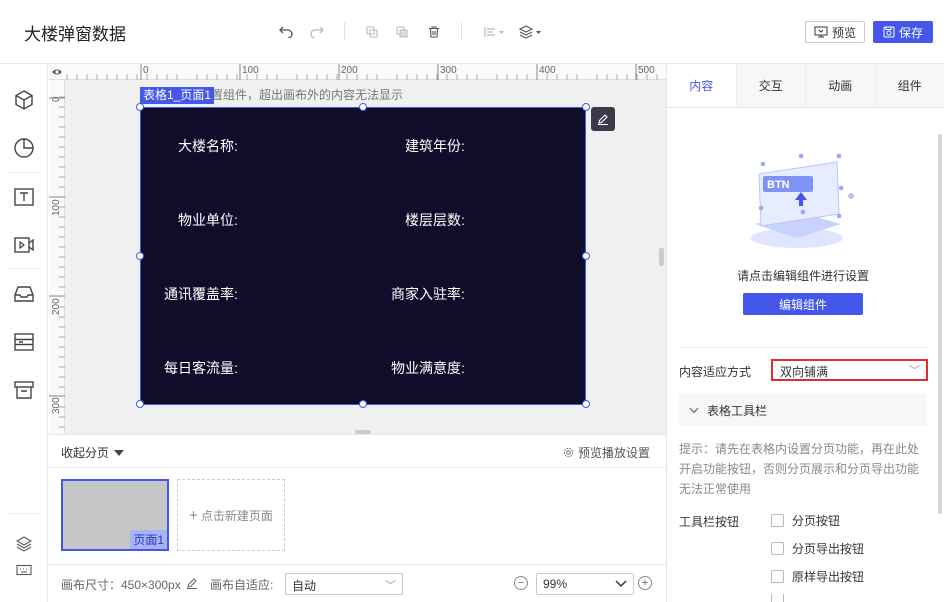  I want to click on preview-playback-label: 预览播放设置, so click(613, 453).